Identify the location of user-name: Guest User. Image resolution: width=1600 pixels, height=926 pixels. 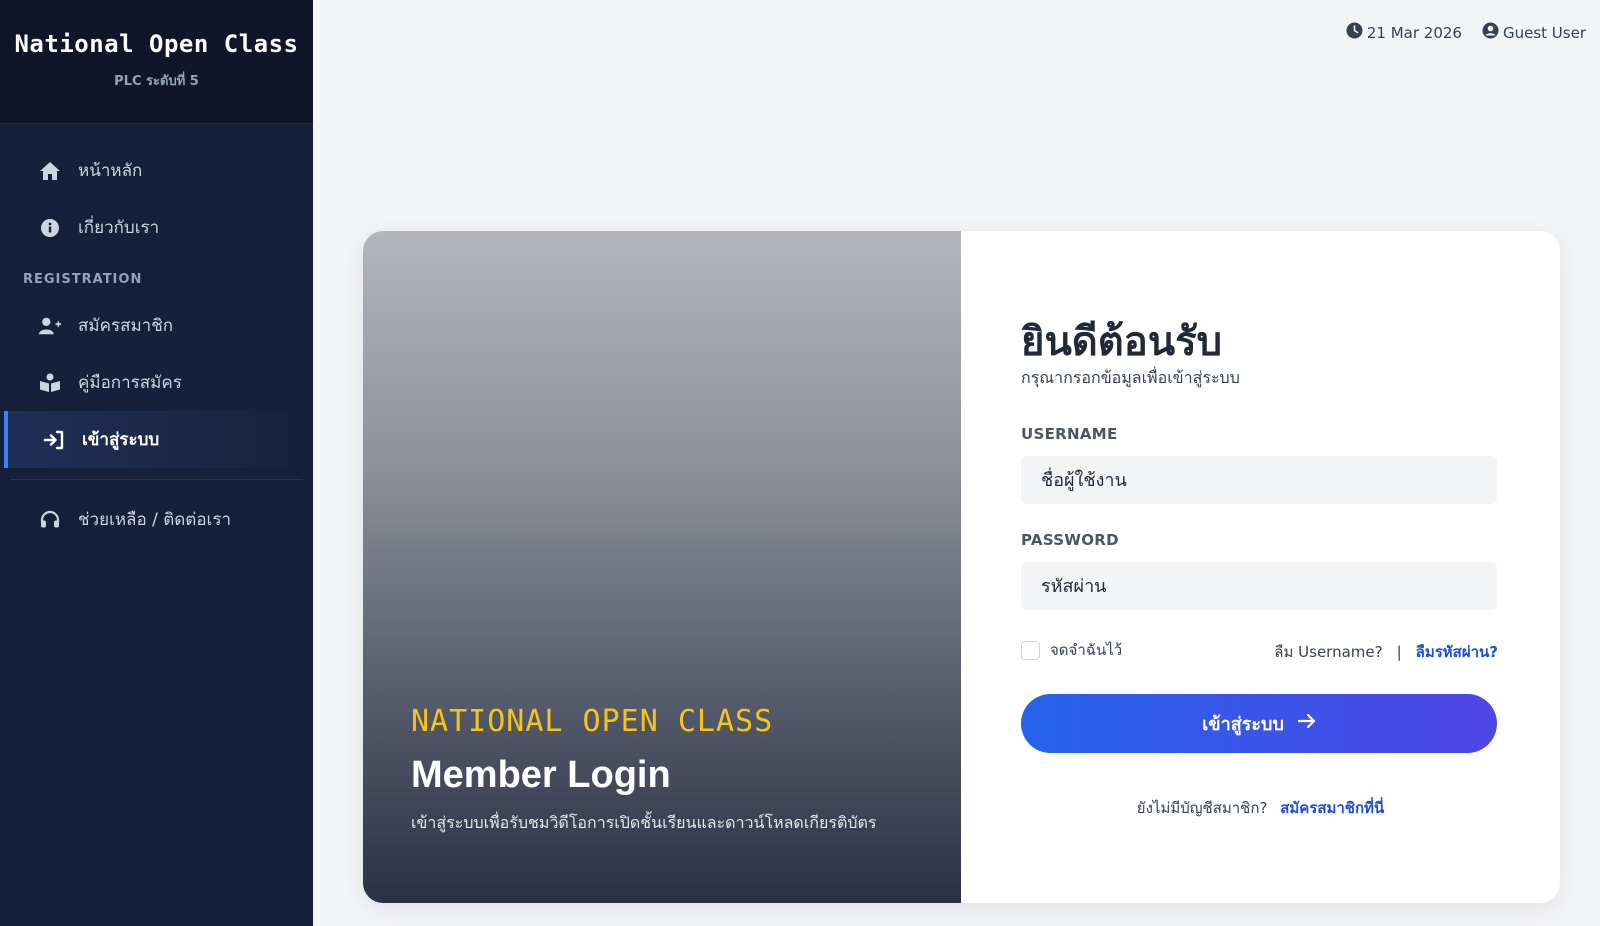
(1544, 32).